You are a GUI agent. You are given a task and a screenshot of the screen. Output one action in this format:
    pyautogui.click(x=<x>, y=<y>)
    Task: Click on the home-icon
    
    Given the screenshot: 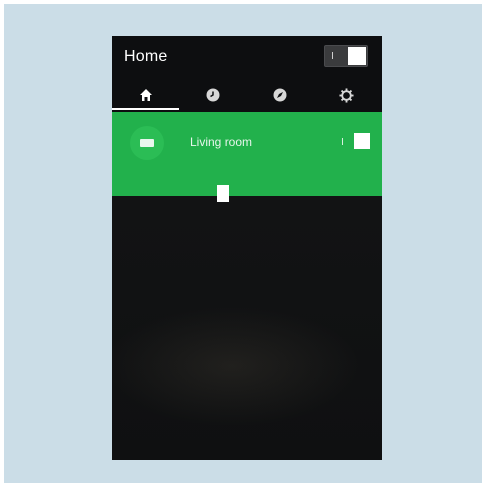 What is the action you would take?
    pyautogui.click(x=146, y=95)
    